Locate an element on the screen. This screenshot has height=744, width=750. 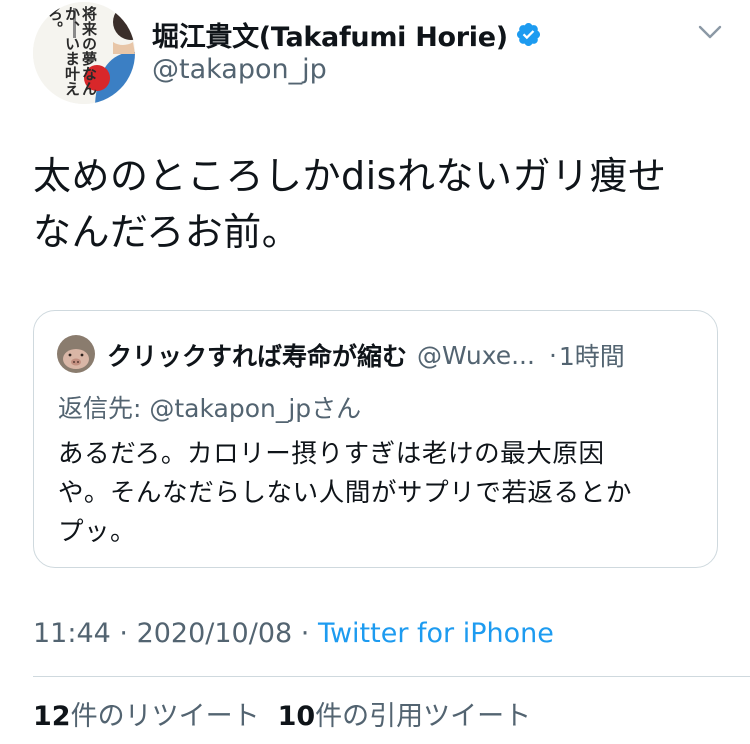
pig-avatar-image is located at coordinates (76, 354).